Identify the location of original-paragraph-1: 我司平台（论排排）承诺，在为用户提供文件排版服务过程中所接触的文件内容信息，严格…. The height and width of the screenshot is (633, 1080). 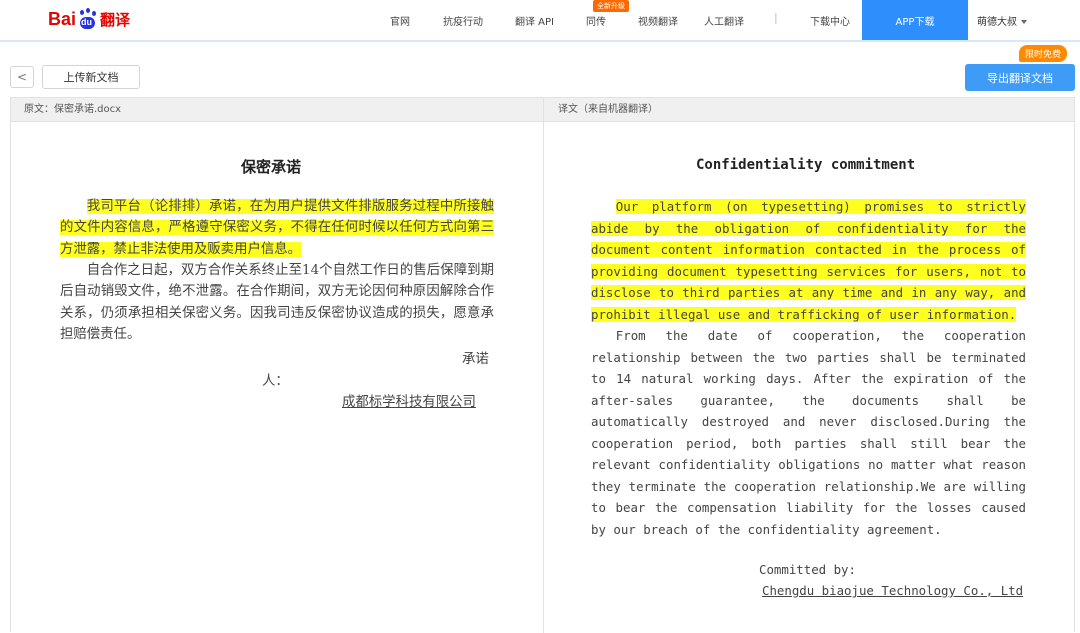
(277, 228).